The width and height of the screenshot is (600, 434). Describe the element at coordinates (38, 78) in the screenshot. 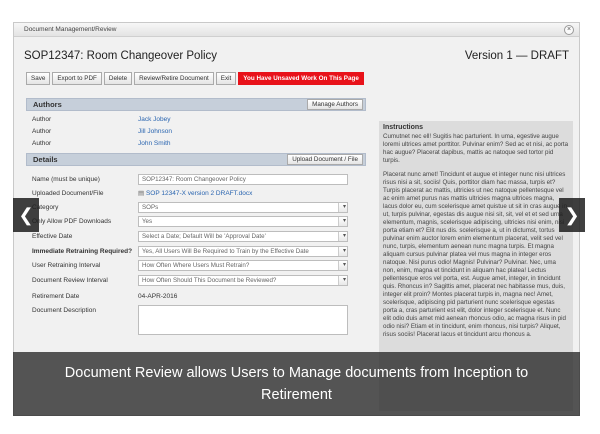

I see `save-button: Save` at that location.